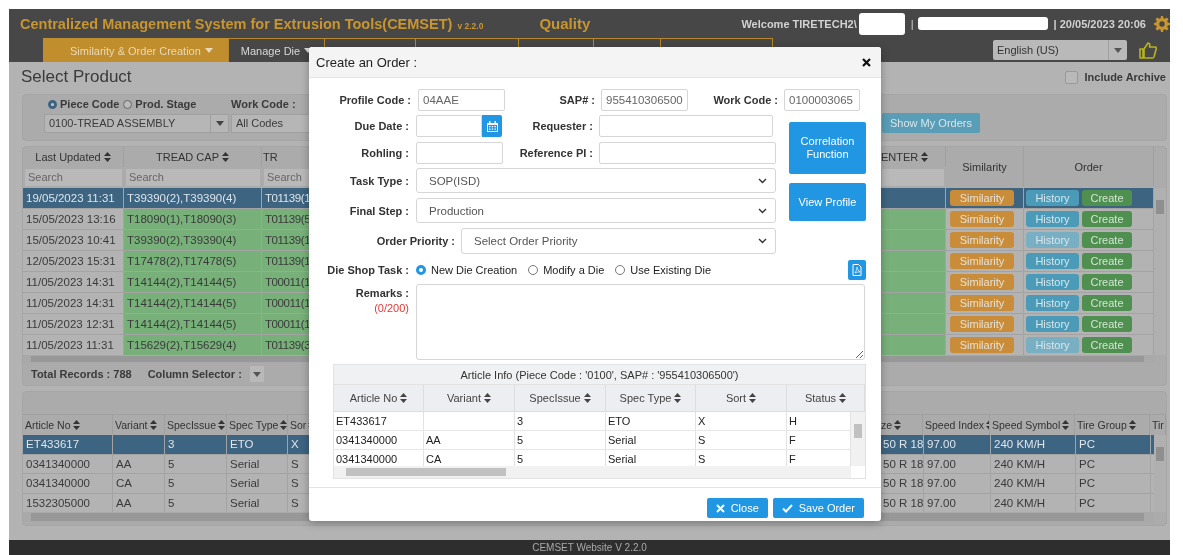 Image resolution: width=1183 pixels, height=555 pixels. Describe the element at coordinates (562, 126) in the screenshot. I see `field-label: Requester :` at that location.